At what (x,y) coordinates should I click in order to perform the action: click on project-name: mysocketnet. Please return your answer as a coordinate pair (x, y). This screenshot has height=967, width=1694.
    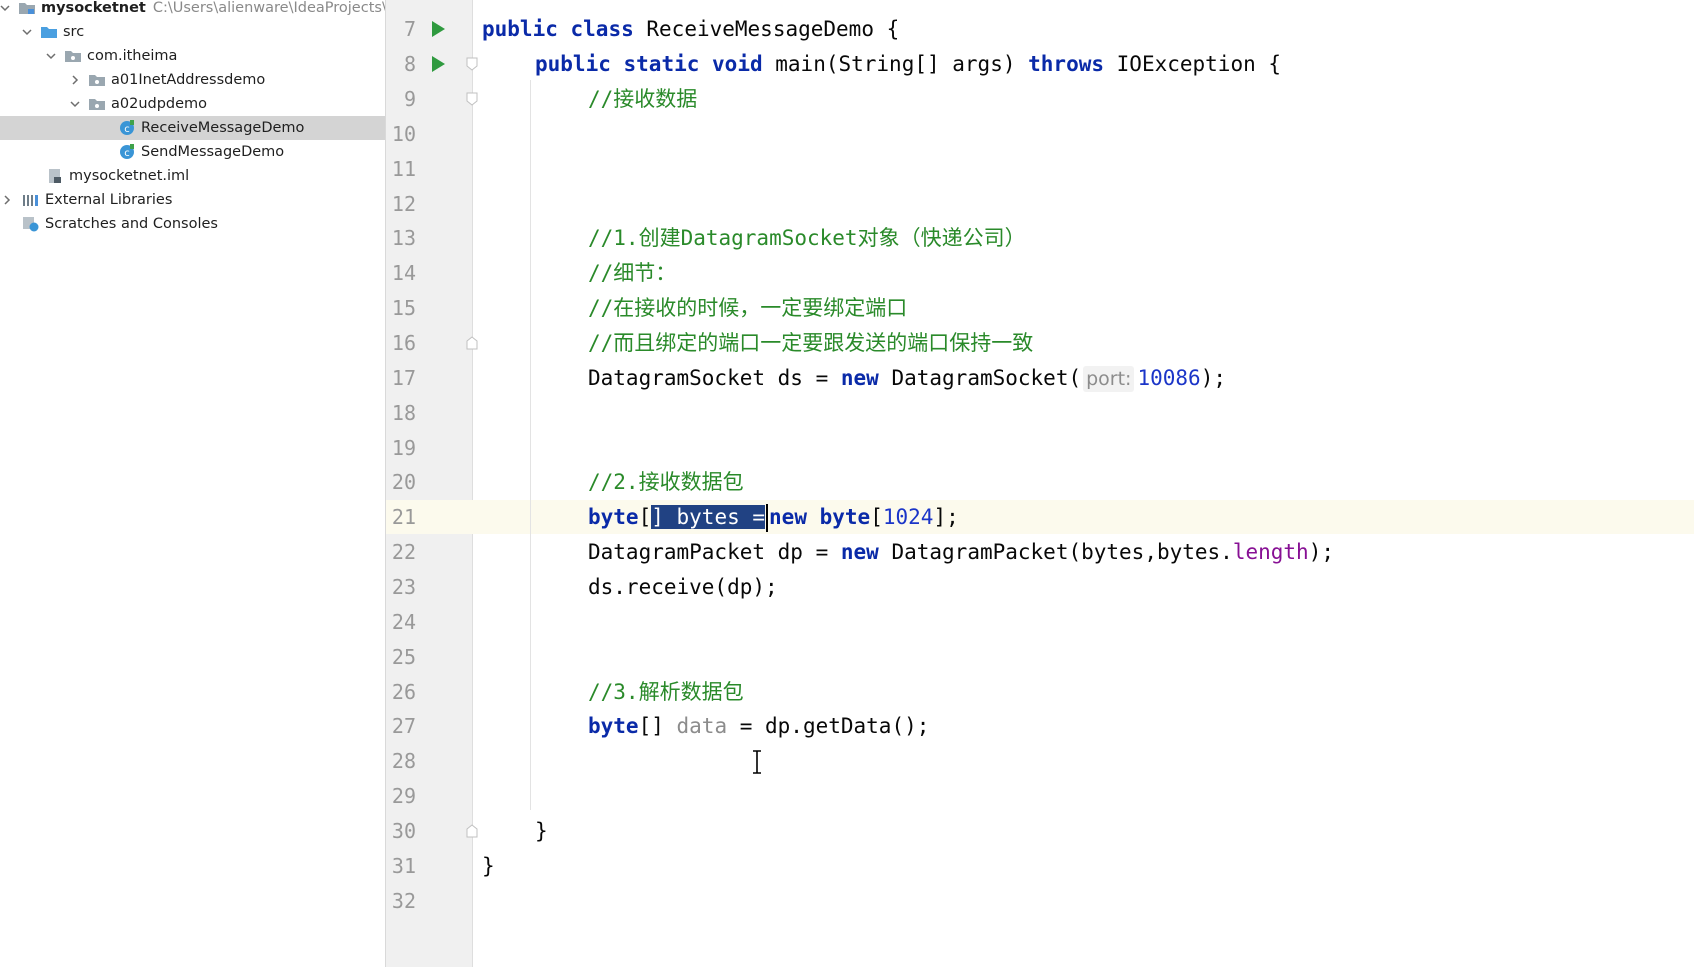
    Looking at the image, I should click on (93, 8).